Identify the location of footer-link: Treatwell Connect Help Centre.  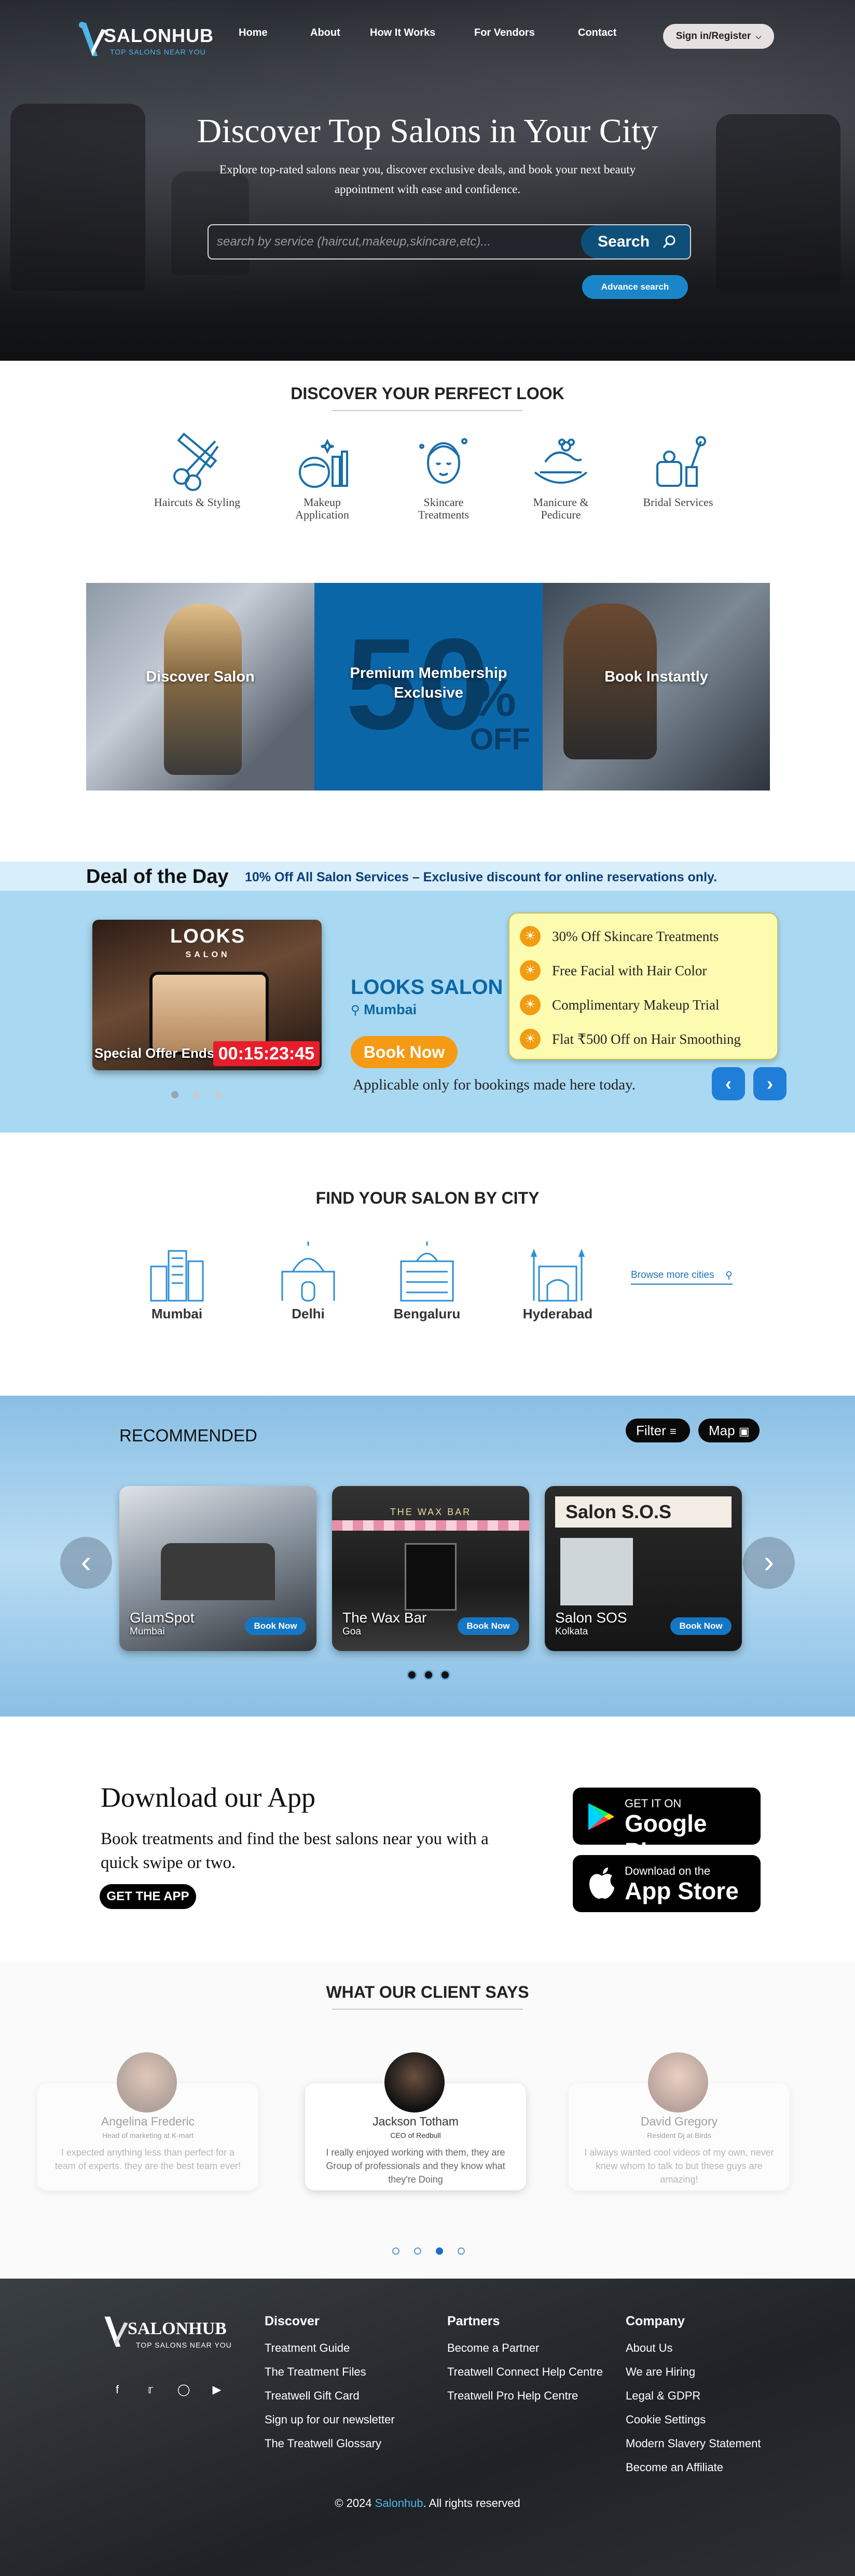
(525, 2372).